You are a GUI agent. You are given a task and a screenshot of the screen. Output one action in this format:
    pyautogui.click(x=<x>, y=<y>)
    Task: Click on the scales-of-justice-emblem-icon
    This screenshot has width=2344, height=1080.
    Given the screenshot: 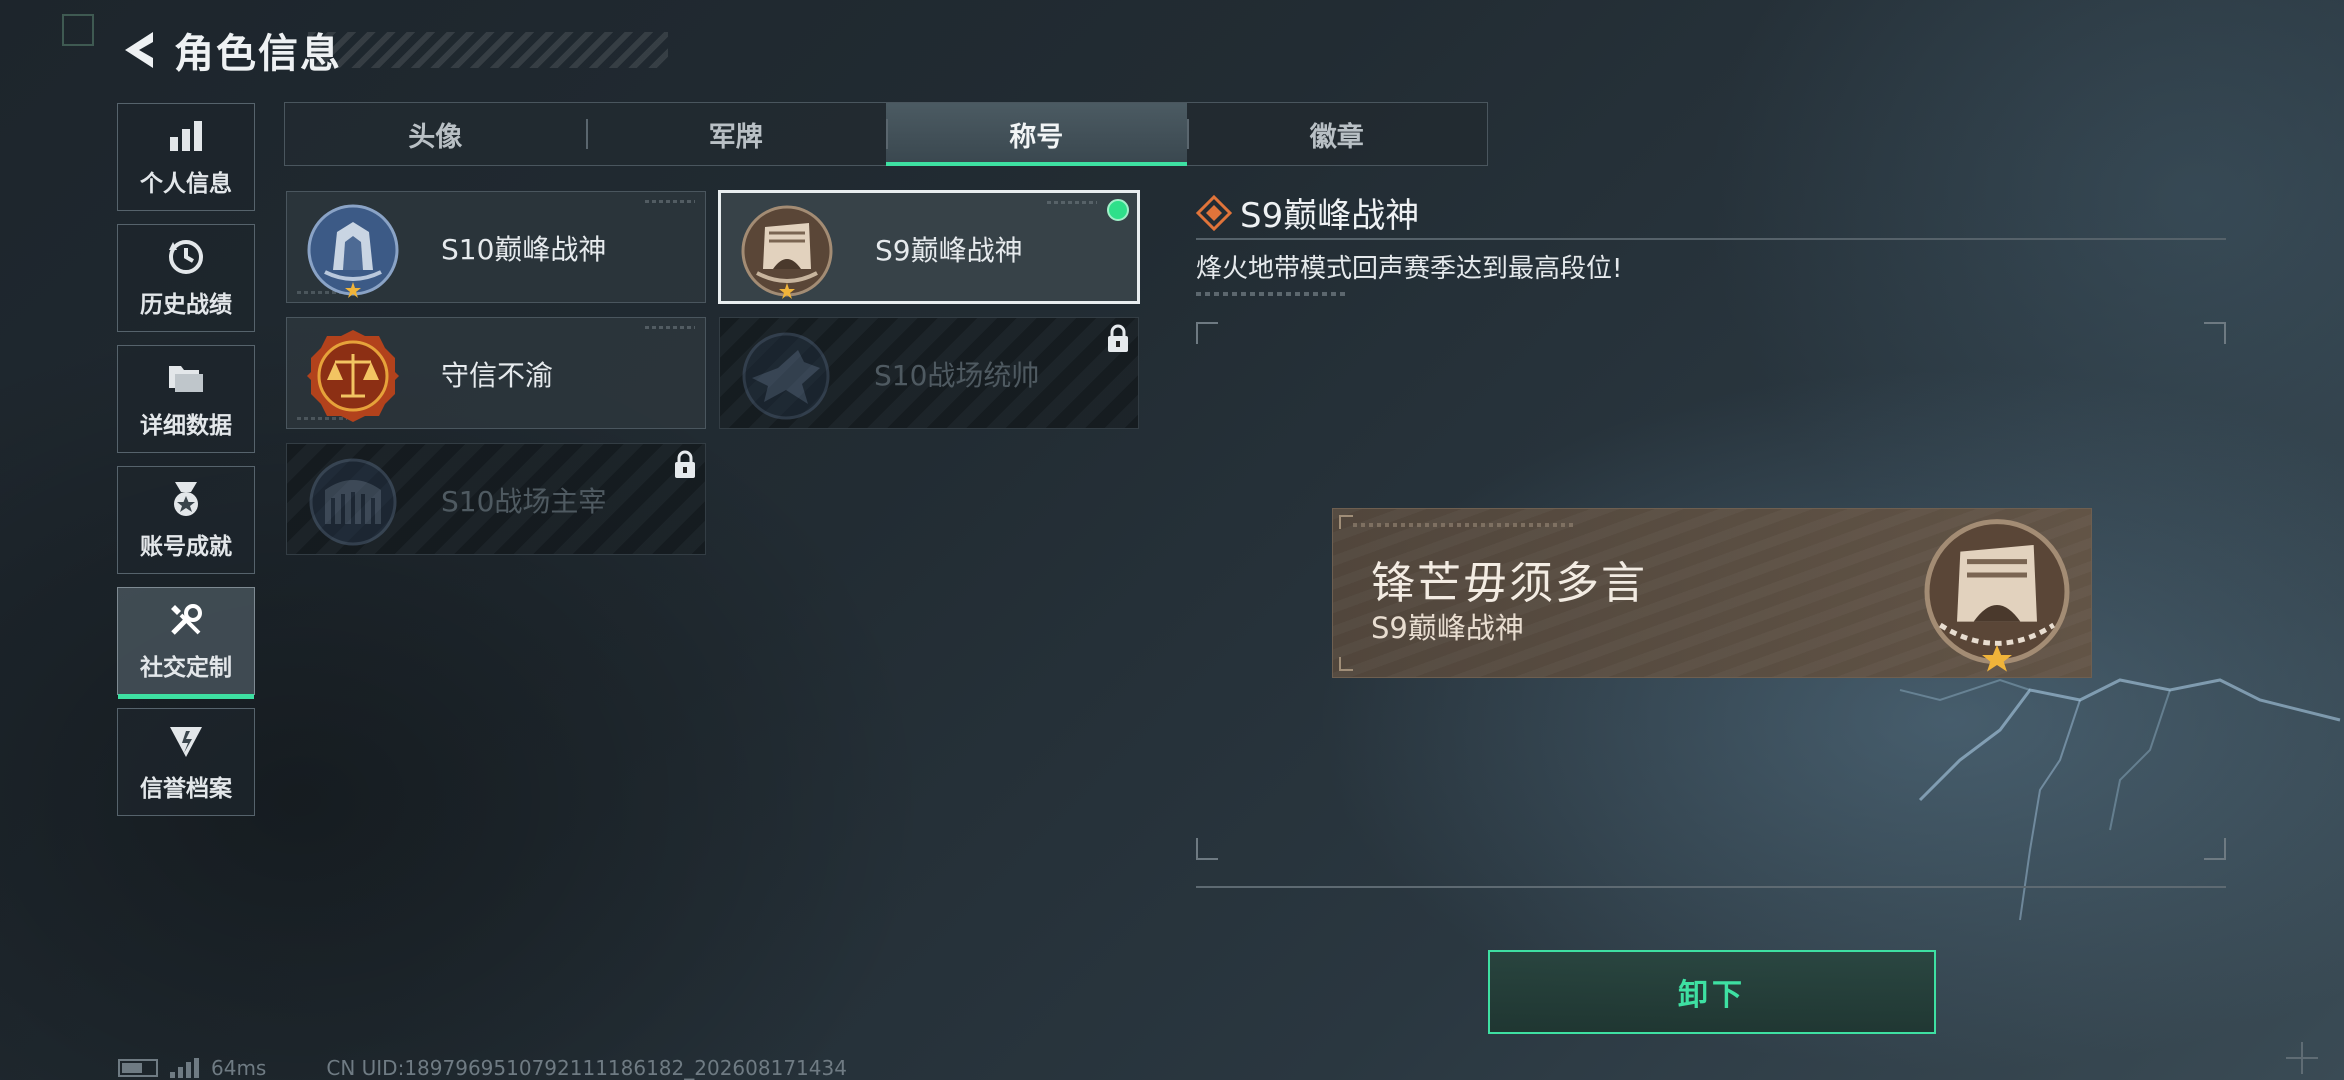 What is the action you would take?
    pyautogui.click(x=353, y=376)
    